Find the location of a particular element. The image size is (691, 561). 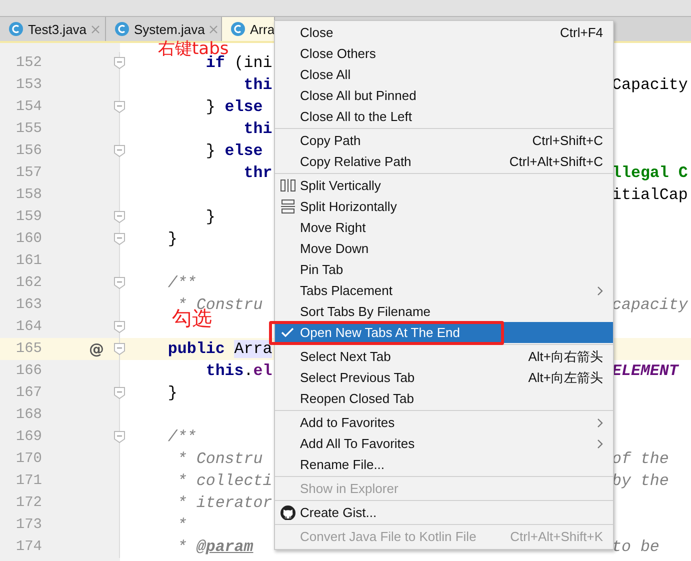

menu-item: Open New Tabs At The End is located at coordinates (444, 332).